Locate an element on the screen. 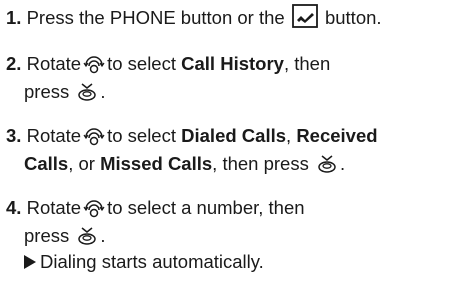 This screenshot has width=474, height=283. step-4-to-select: to select a number, then is located at coordinates (206, 207).